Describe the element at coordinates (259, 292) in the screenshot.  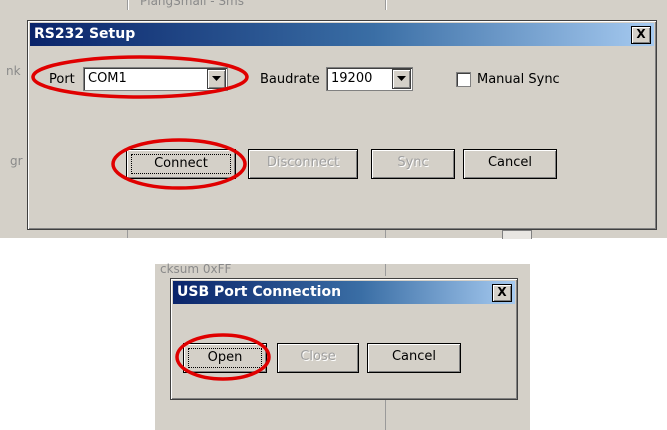
I see `usb-dialog-title: USB Port Connection` at that location.